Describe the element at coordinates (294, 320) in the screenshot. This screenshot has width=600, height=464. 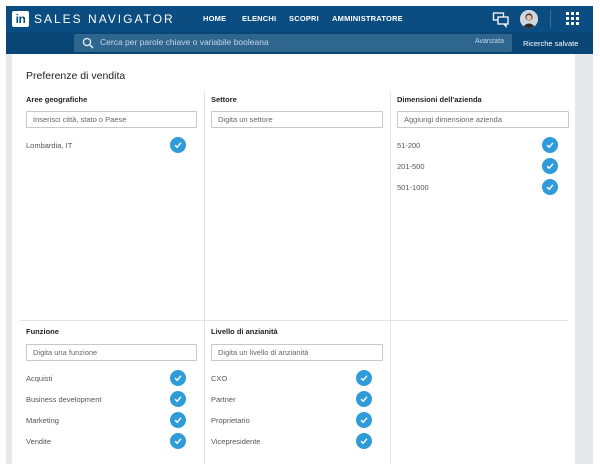
I see `row-divider` at that location.